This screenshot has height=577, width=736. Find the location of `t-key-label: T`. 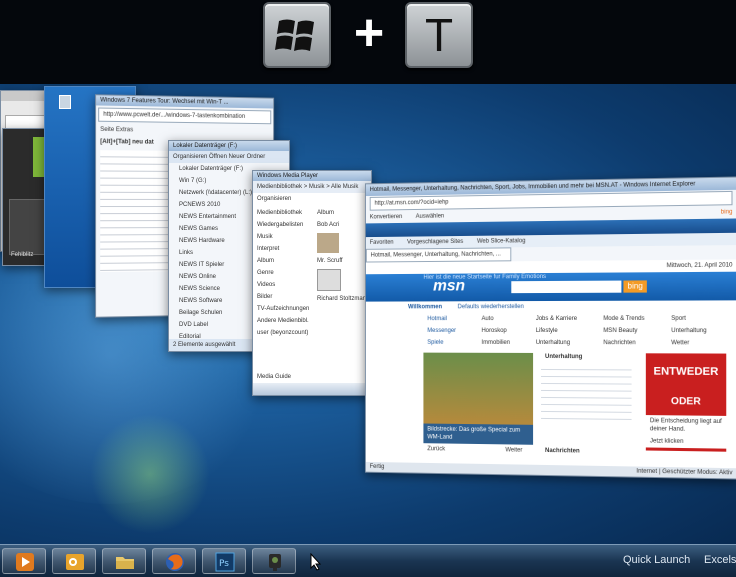

t-key-label: T is located at coordinates (439, 35).